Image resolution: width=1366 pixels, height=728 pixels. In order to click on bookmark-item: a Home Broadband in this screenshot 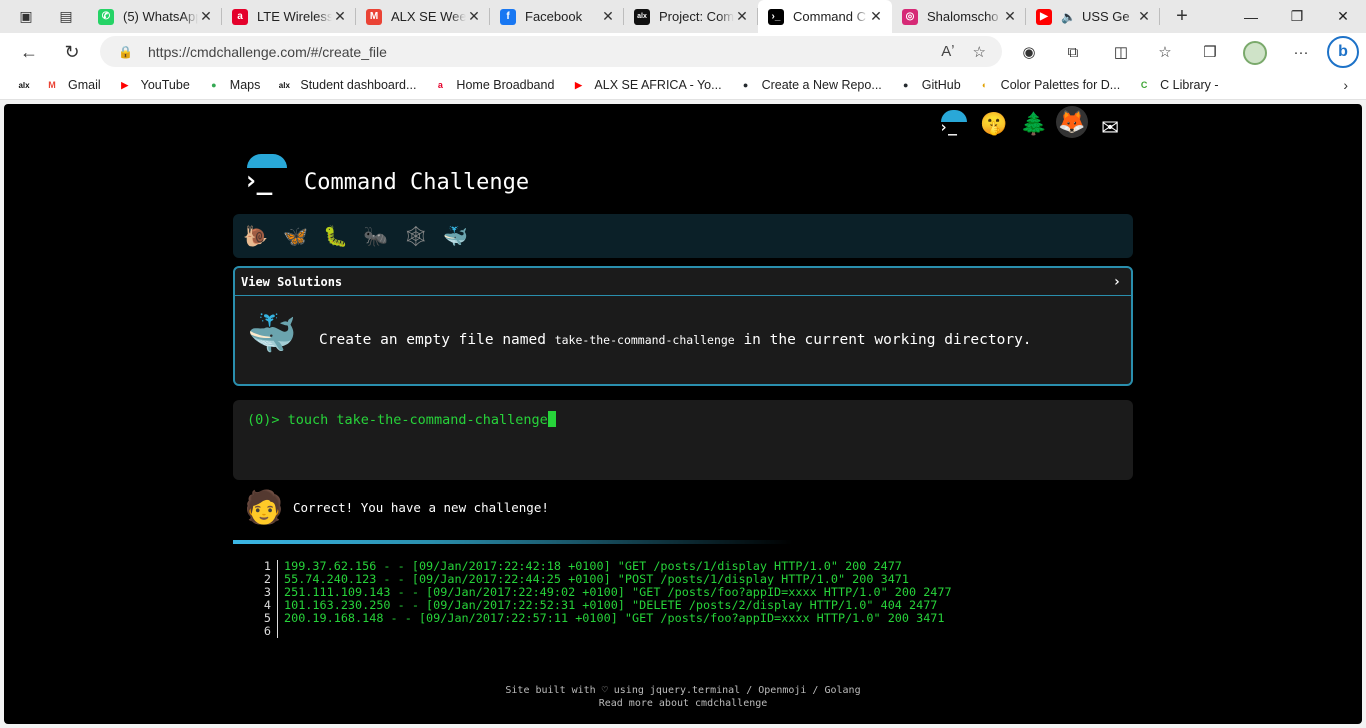, I will do `click(493, 85)`.